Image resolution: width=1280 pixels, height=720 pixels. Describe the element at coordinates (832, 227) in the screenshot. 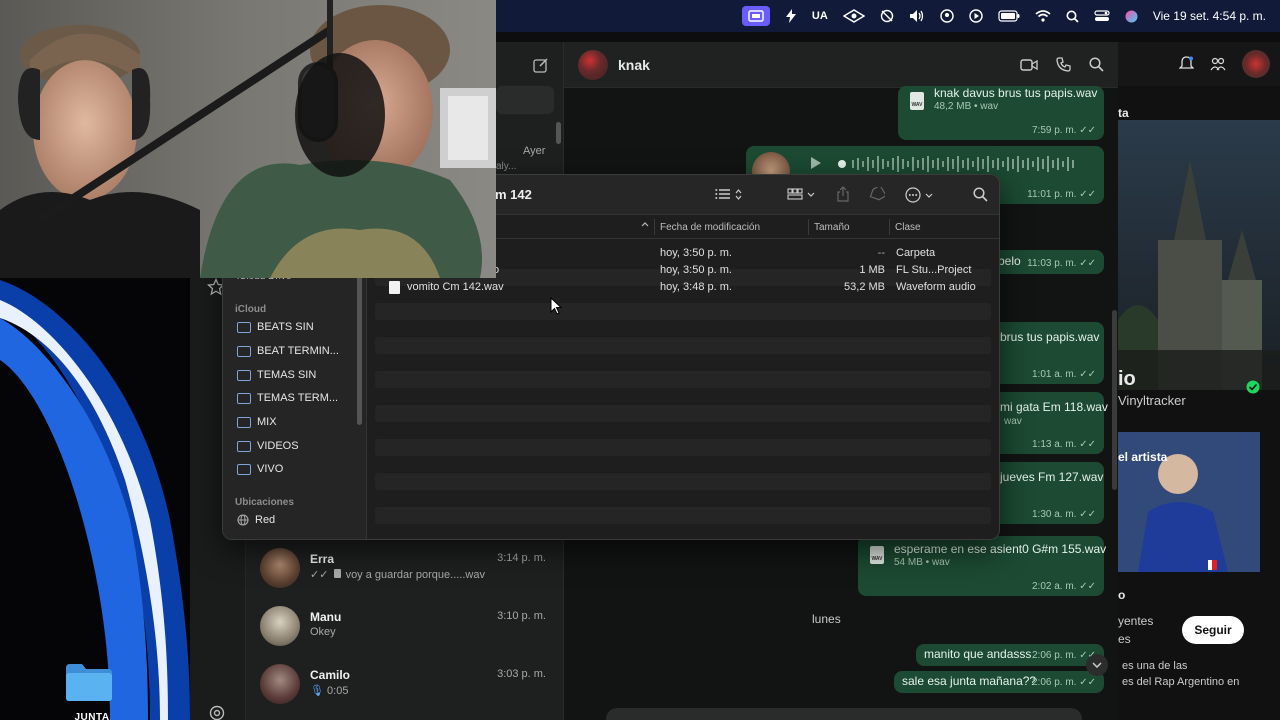

I see `column-header-size: Tamaño` at that location.